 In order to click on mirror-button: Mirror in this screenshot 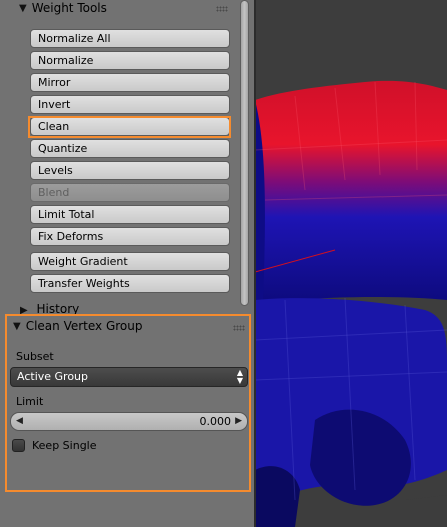, I will do `click(130, 82)`.